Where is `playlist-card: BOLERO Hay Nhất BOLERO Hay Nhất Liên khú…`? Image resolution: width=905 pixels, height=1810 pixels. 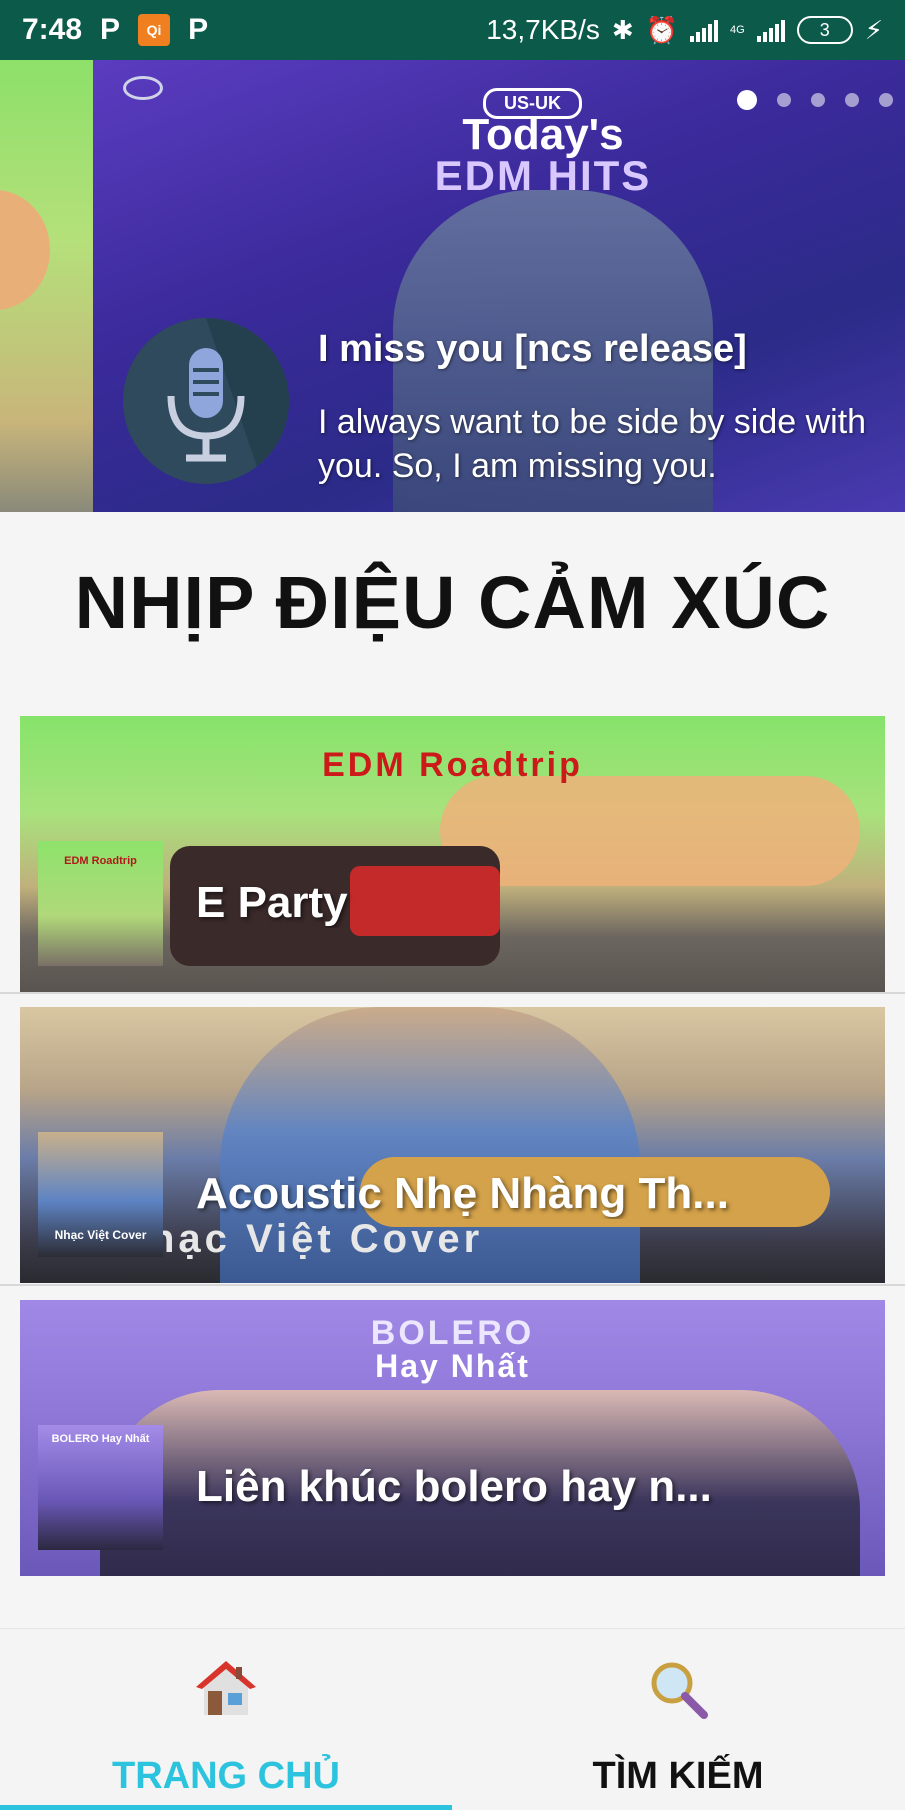
playlist-card: BOLERO Hay Nhất BOLERO Hay Nhất Liên khú… is located at coordinates (452, 1438).